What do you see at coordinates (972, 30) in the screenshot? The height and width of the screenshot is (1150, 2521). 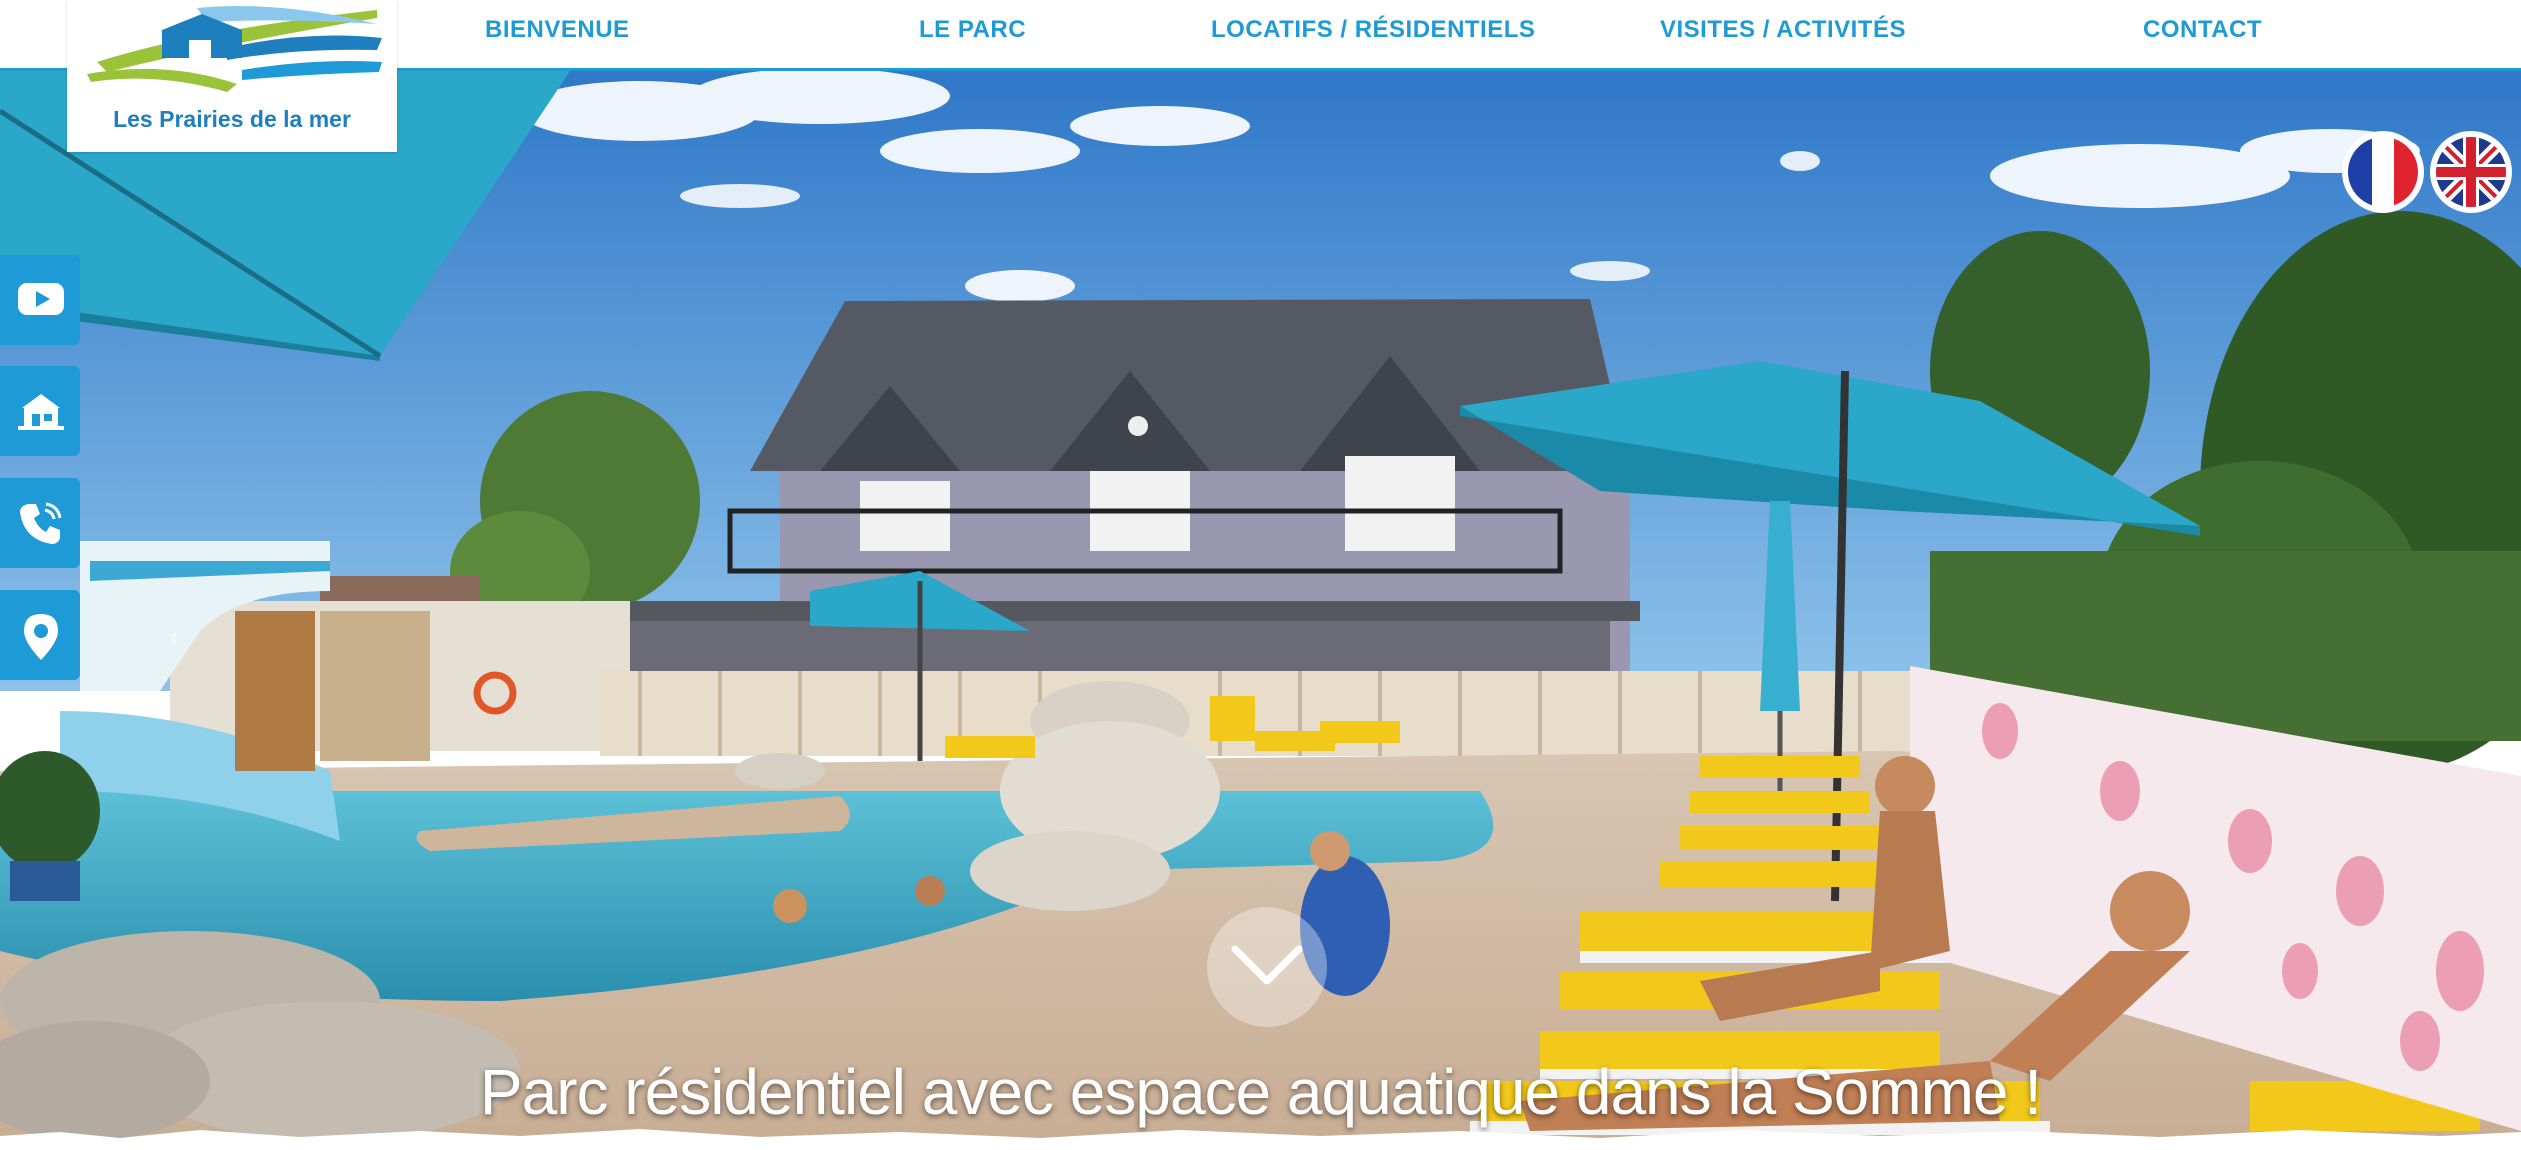 I see `nav-item-le-parc: LE PARC` at bounding box center [972, 30].